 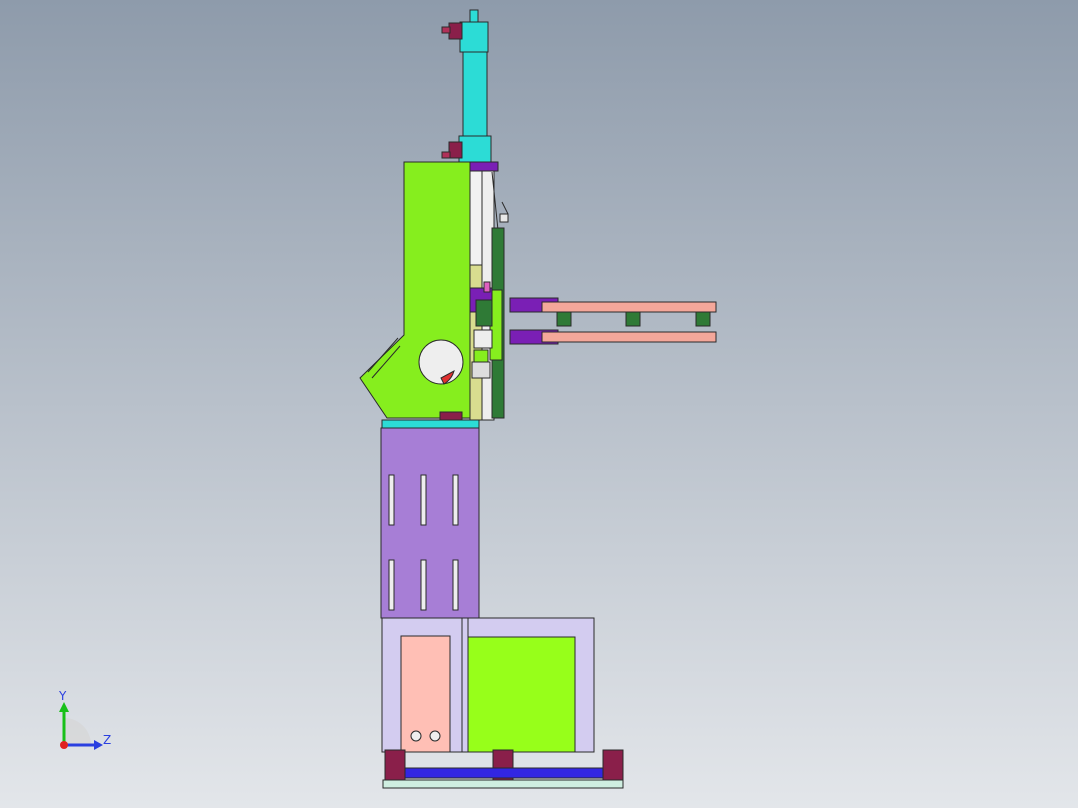 What do you see at coordinates (64, 745) in the screenshot?
I see `x-axis-dot` at bounding box center [64, 745].